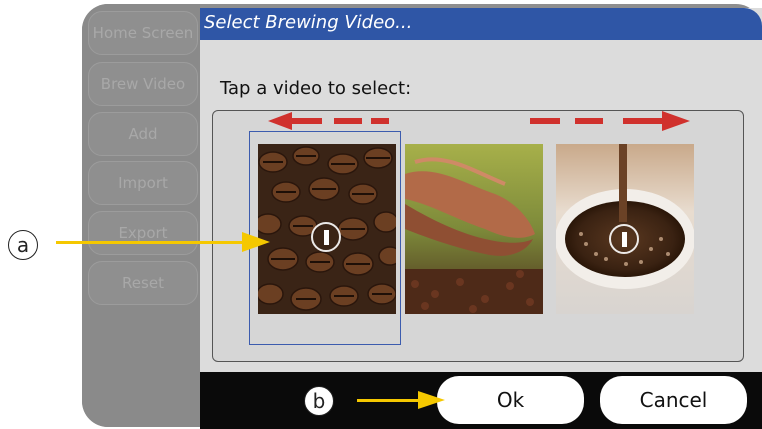 Image resolution: width=762 pixels, height=429 pixels. Describe the element at coordinates (163, 242) in the screenshot. I see `arrow-a-icon` at that location.